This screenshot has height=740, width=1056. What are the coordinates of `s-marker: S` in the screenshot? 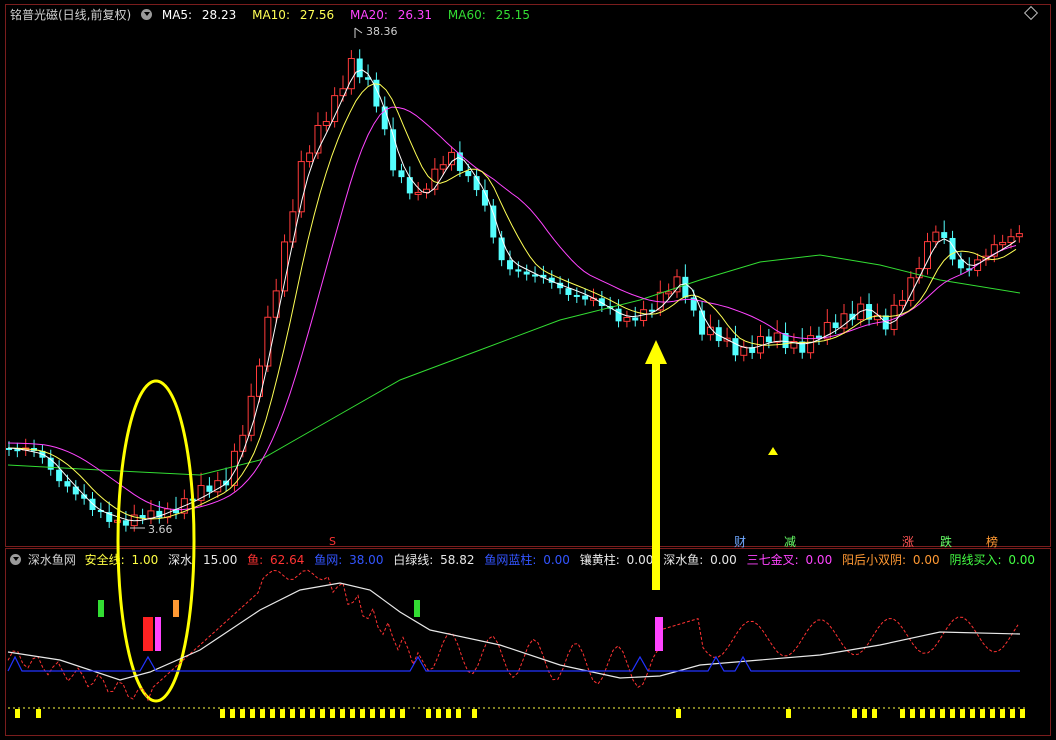 It's located at (332, 541).